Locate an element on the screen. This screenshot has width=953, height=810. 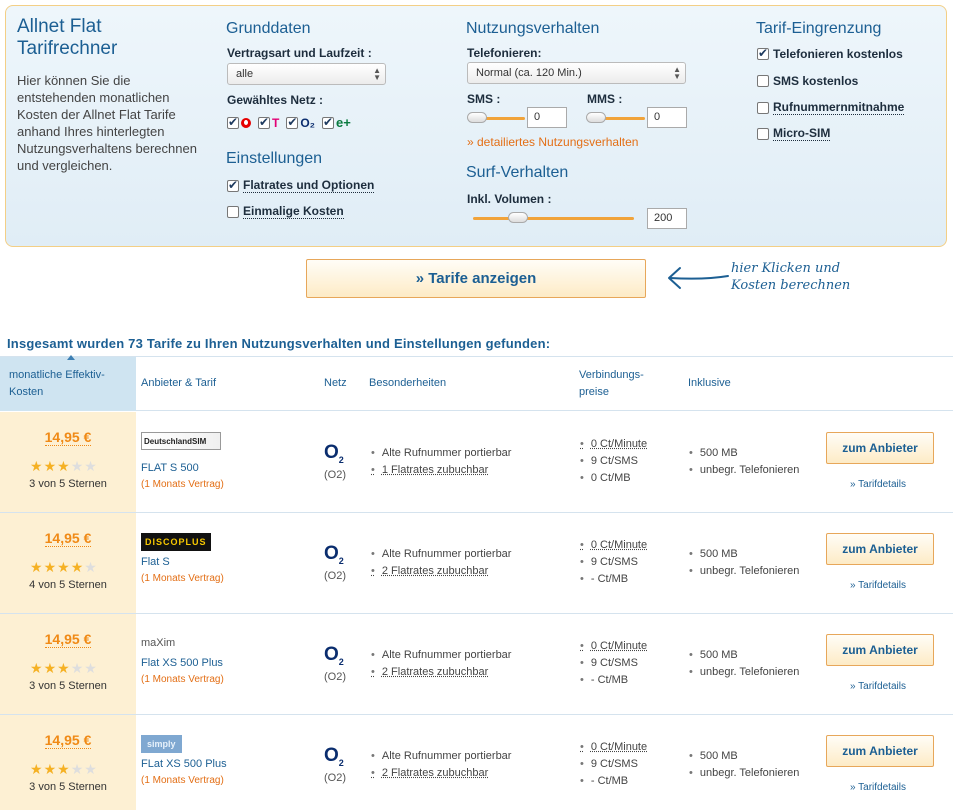
sms-kostenlos-option: SMS kostenlos is located at coordinates (807, 81).